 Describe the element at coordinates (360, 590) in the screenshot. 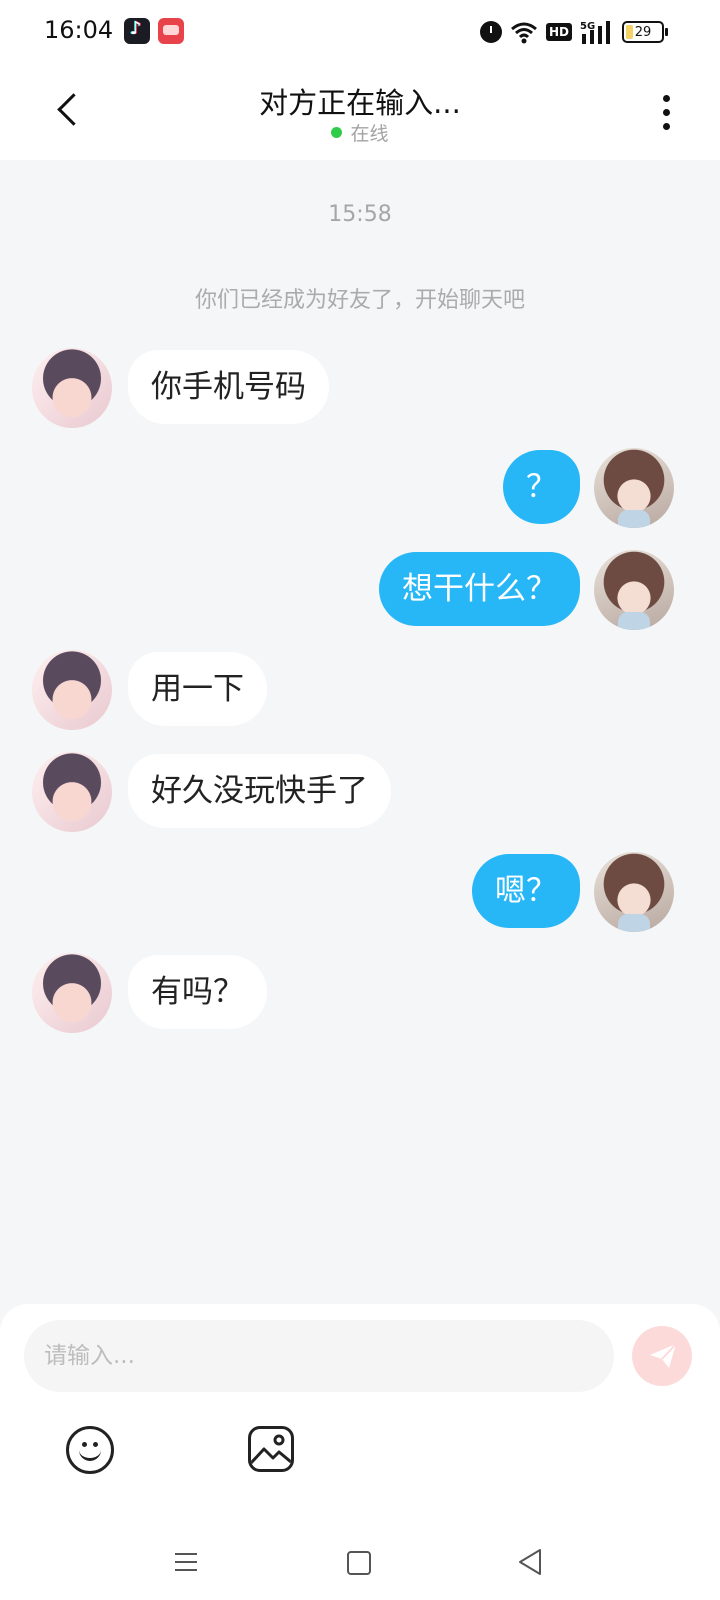

I see `message-row: 想干什么？` at that location.